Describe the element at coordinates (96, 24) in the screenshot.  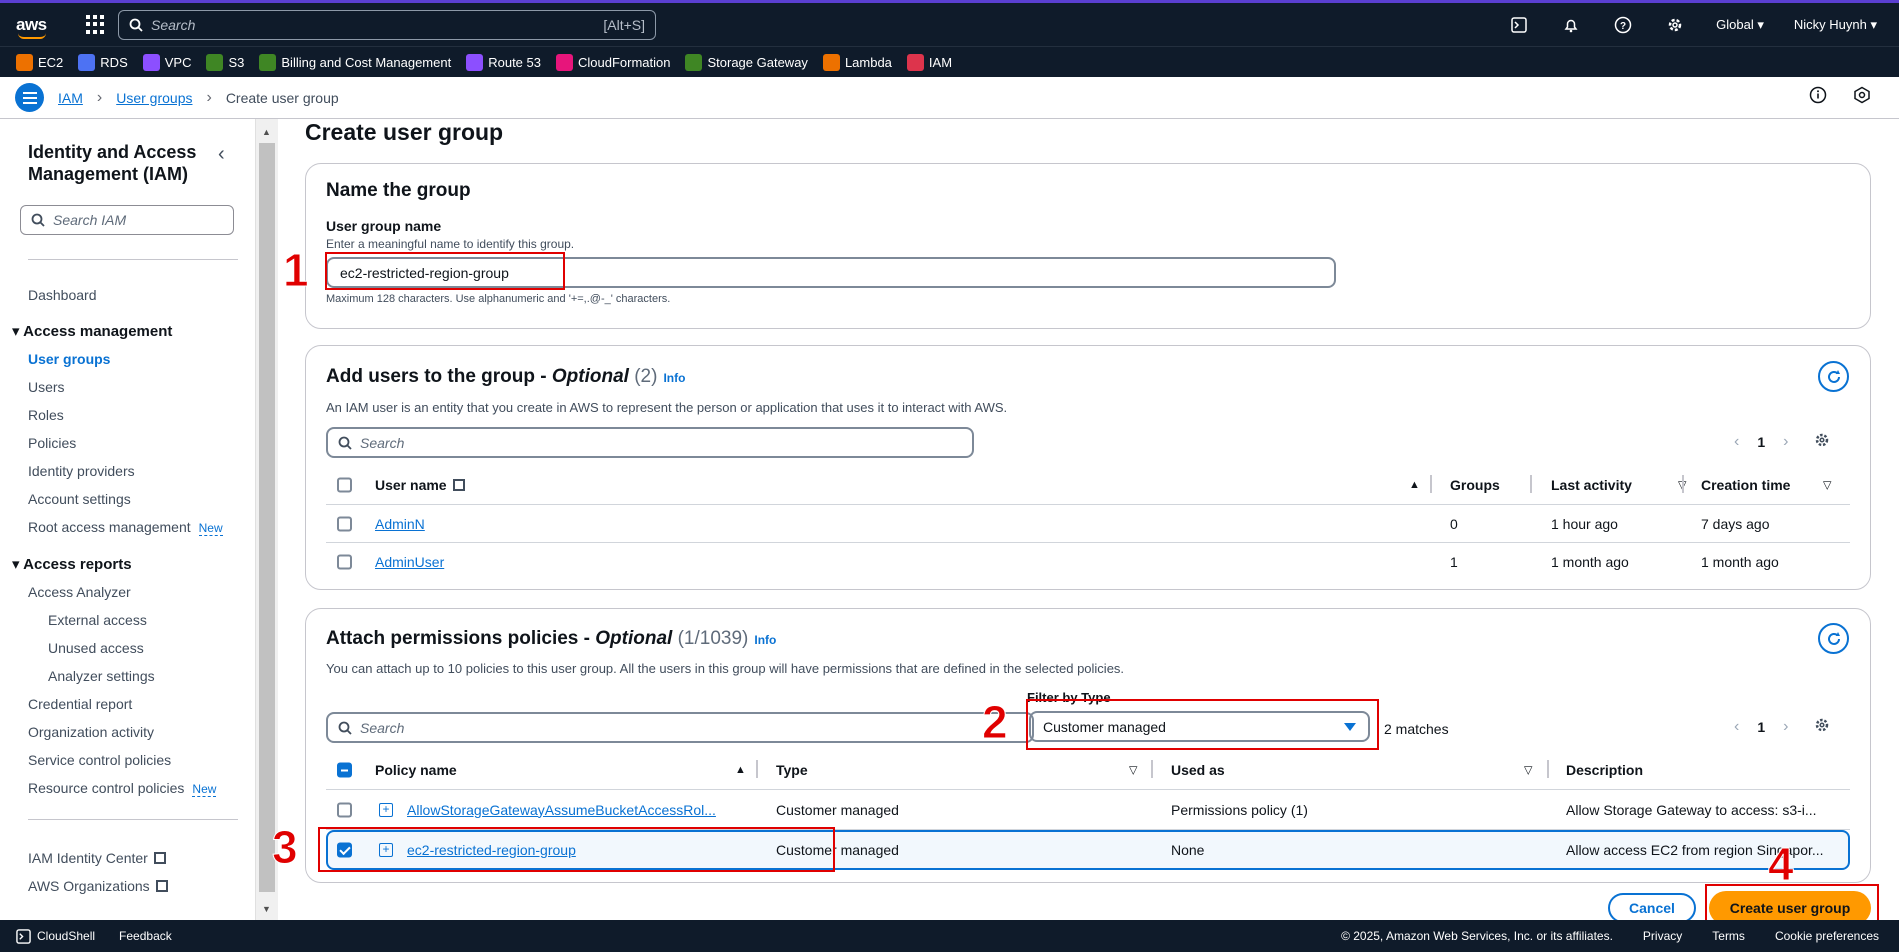
I see `services-grid-icon` at that location.